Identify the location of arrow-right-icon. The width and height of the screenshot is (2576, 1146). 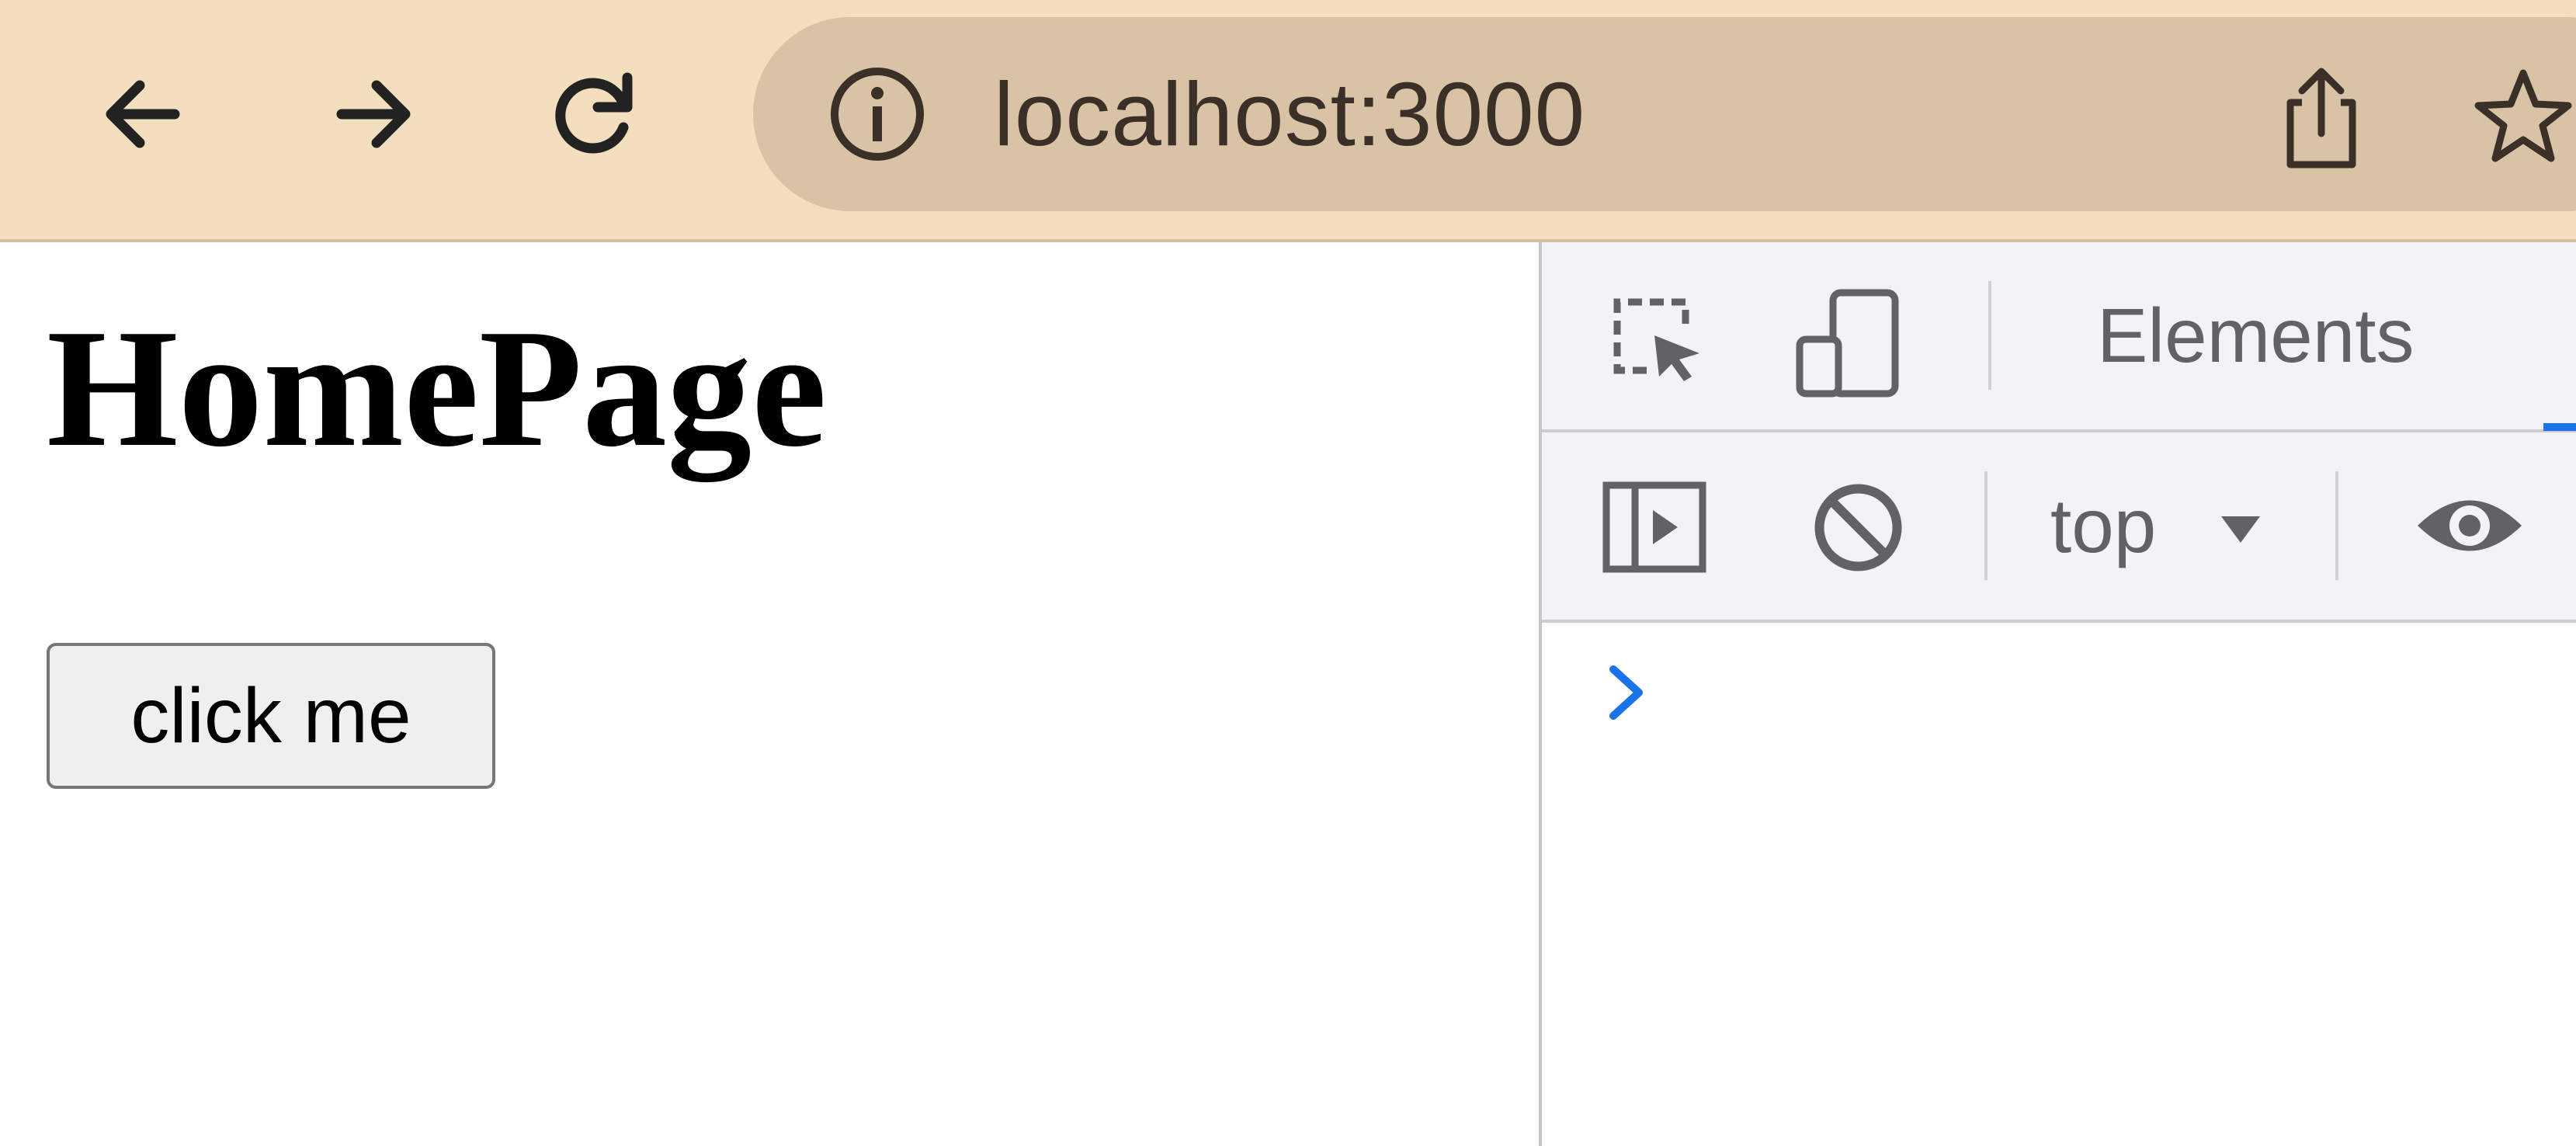
(373, 114).